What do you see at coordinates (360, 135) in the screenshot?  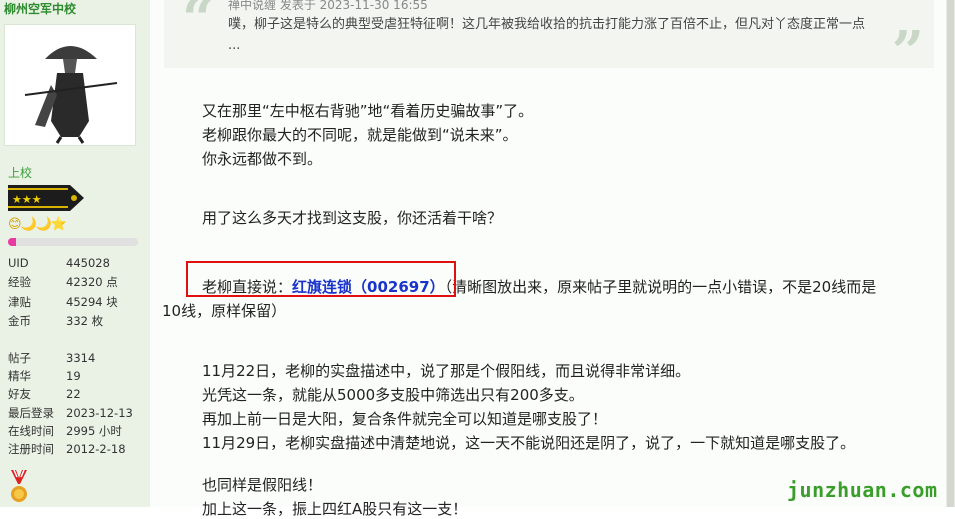 I see `post-line: 老柳跟你最大的不同呢，就是能做到“说未来”。` at bounding box center [360, 135].